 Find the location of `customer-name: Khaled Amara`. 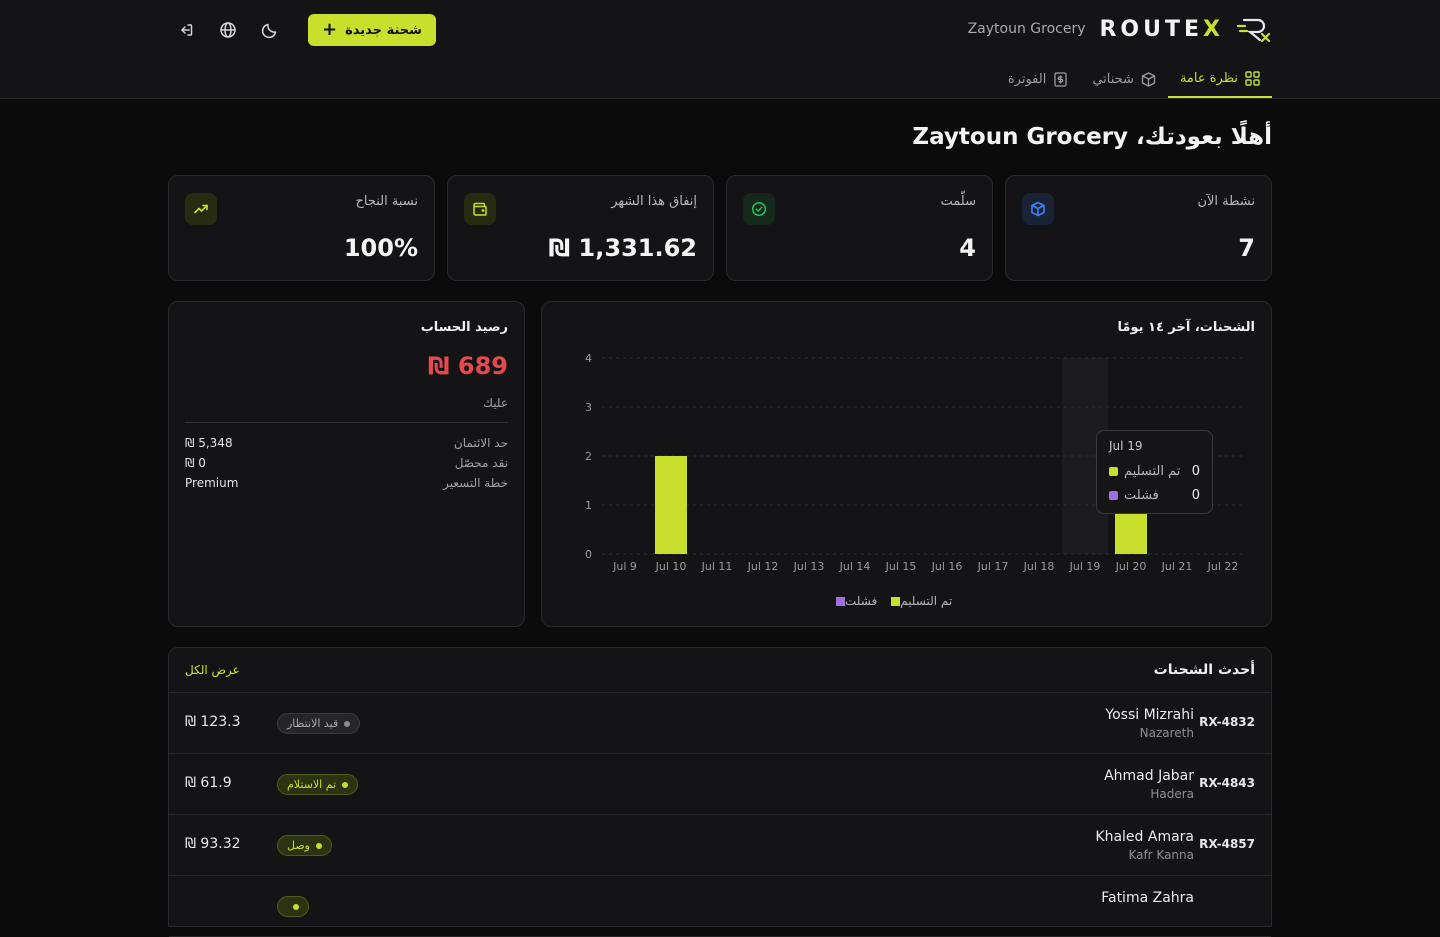

customer-name: Khaled Amara is located at coordinates (1144, 837).